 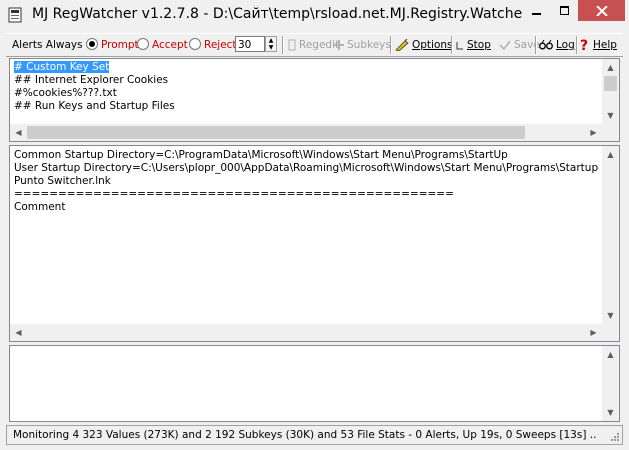 What do you see at coordinates (94, 106) in the screenshot?
I see `list-item: ## Run Keys and Startup Files` at bounding box center [94, 106].